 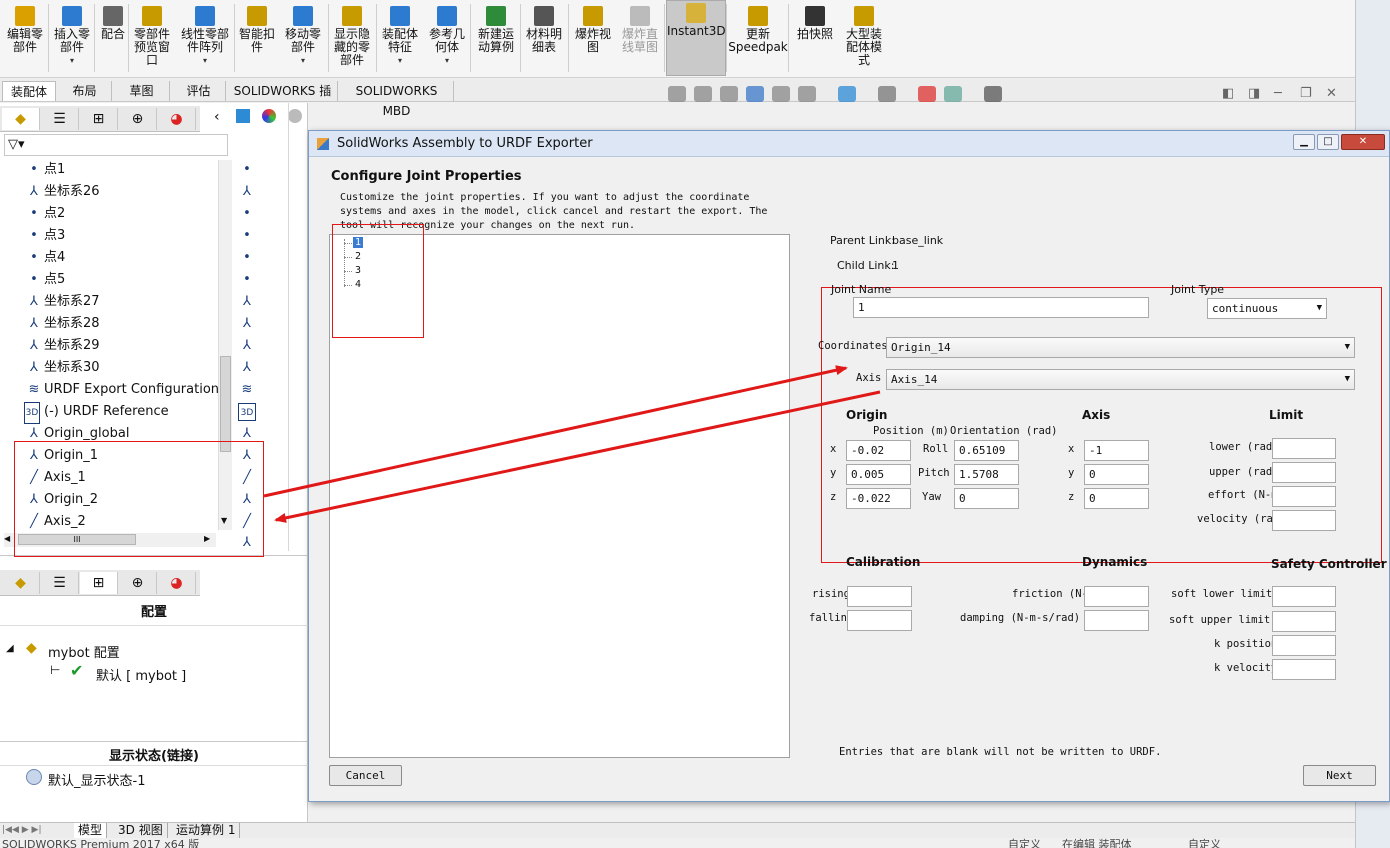 I want to click on annotation-arrows, so click(x=572, y=444).